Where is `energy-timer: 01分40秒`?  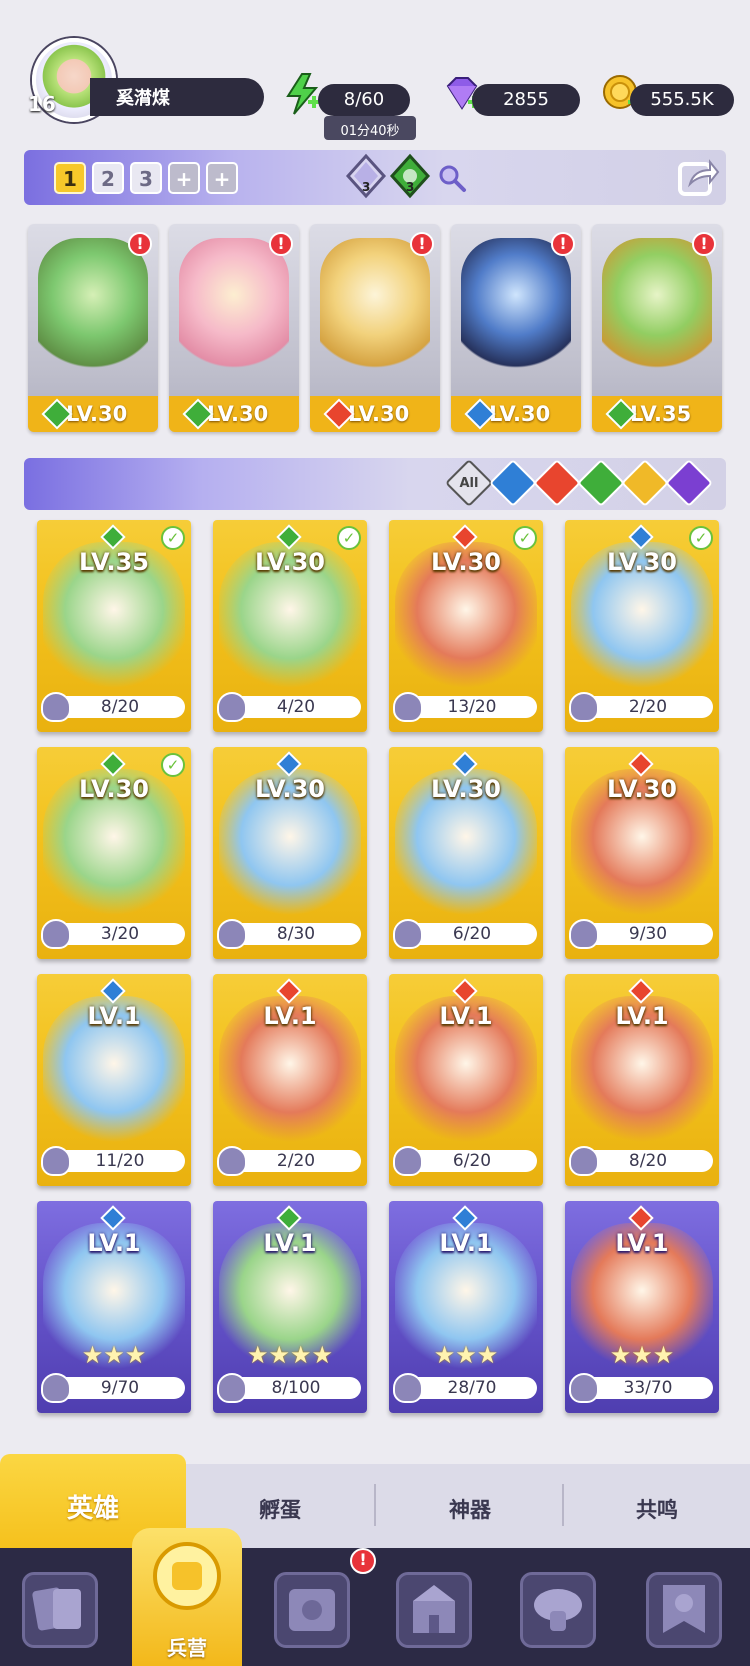
energy-timer: 01分40秒 is located at coordinates (370, 128).